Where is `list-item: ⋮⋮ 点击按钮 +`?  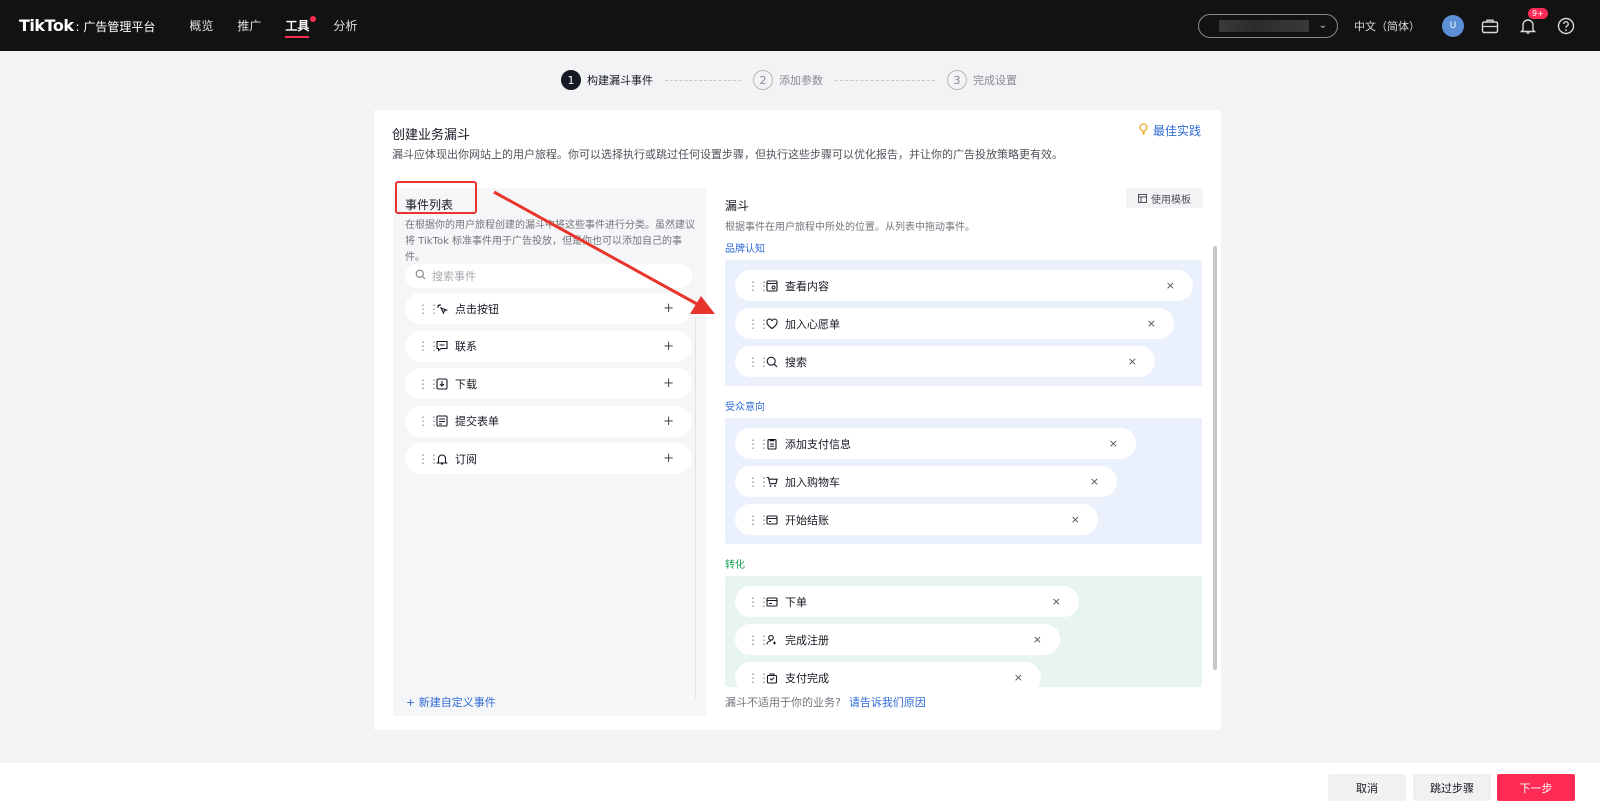 list-item: ⋮⋮ 点击按钮 + is located at coordinates (548, 308).